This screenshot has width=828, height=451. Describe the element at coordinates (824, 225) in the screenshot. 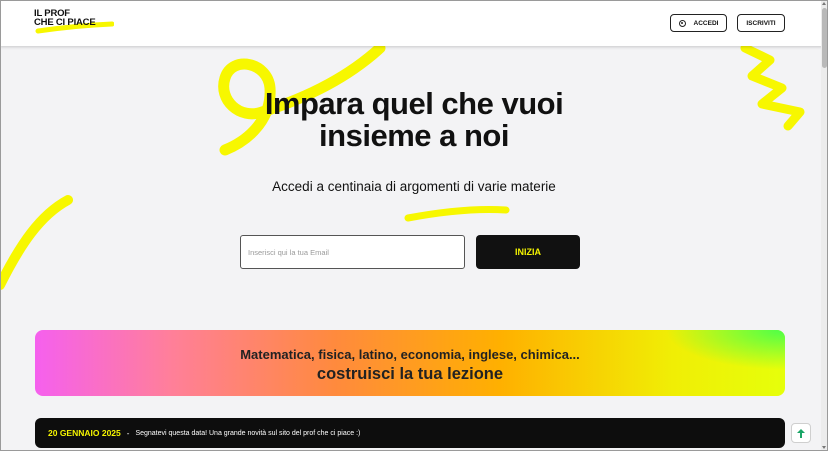

I see `page-scrollbar` at that location.